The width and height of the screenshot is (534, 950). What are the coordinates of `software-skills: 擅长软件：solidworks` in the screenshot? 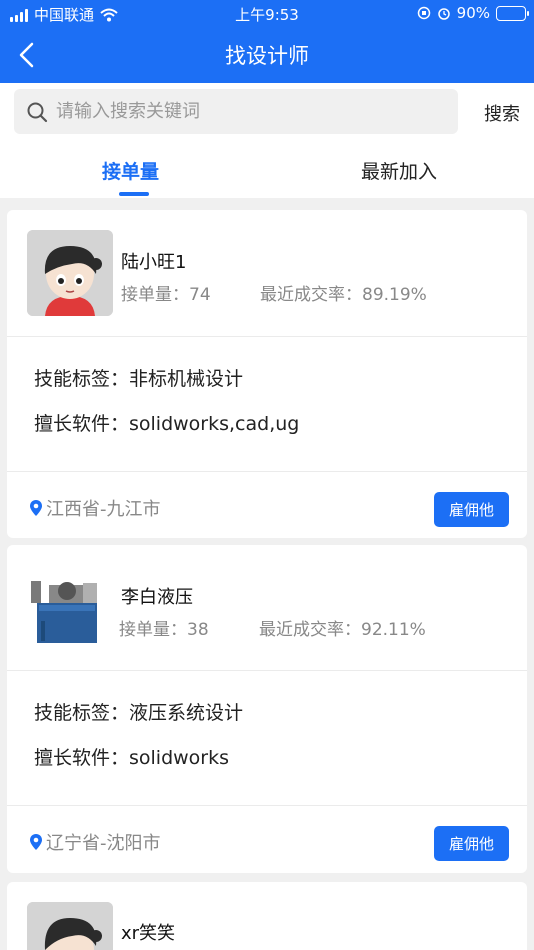 It's located at (132, 758).